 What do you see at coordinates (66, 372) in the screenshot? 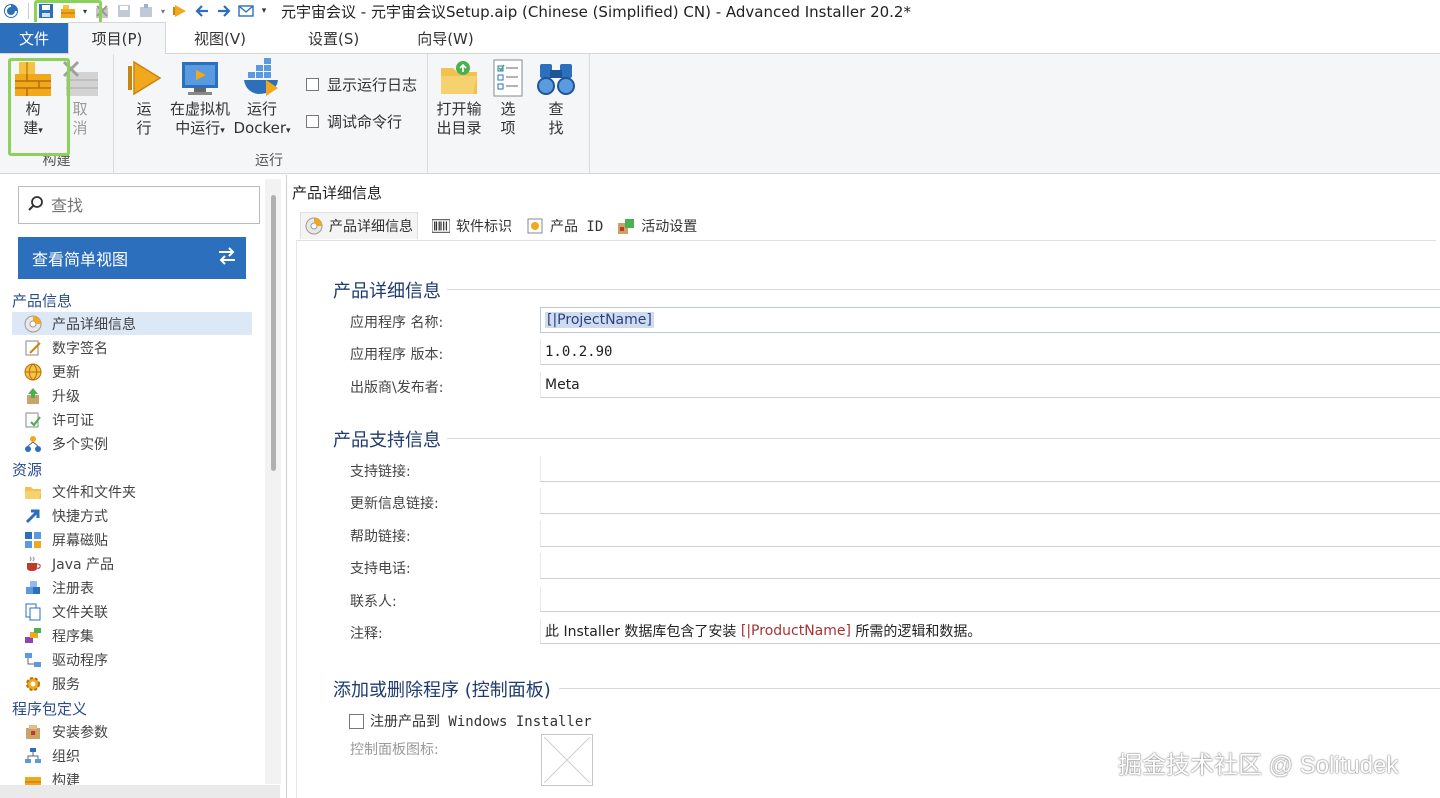
I see `nav-item-label: 更新` at bounding box center [66, 372].